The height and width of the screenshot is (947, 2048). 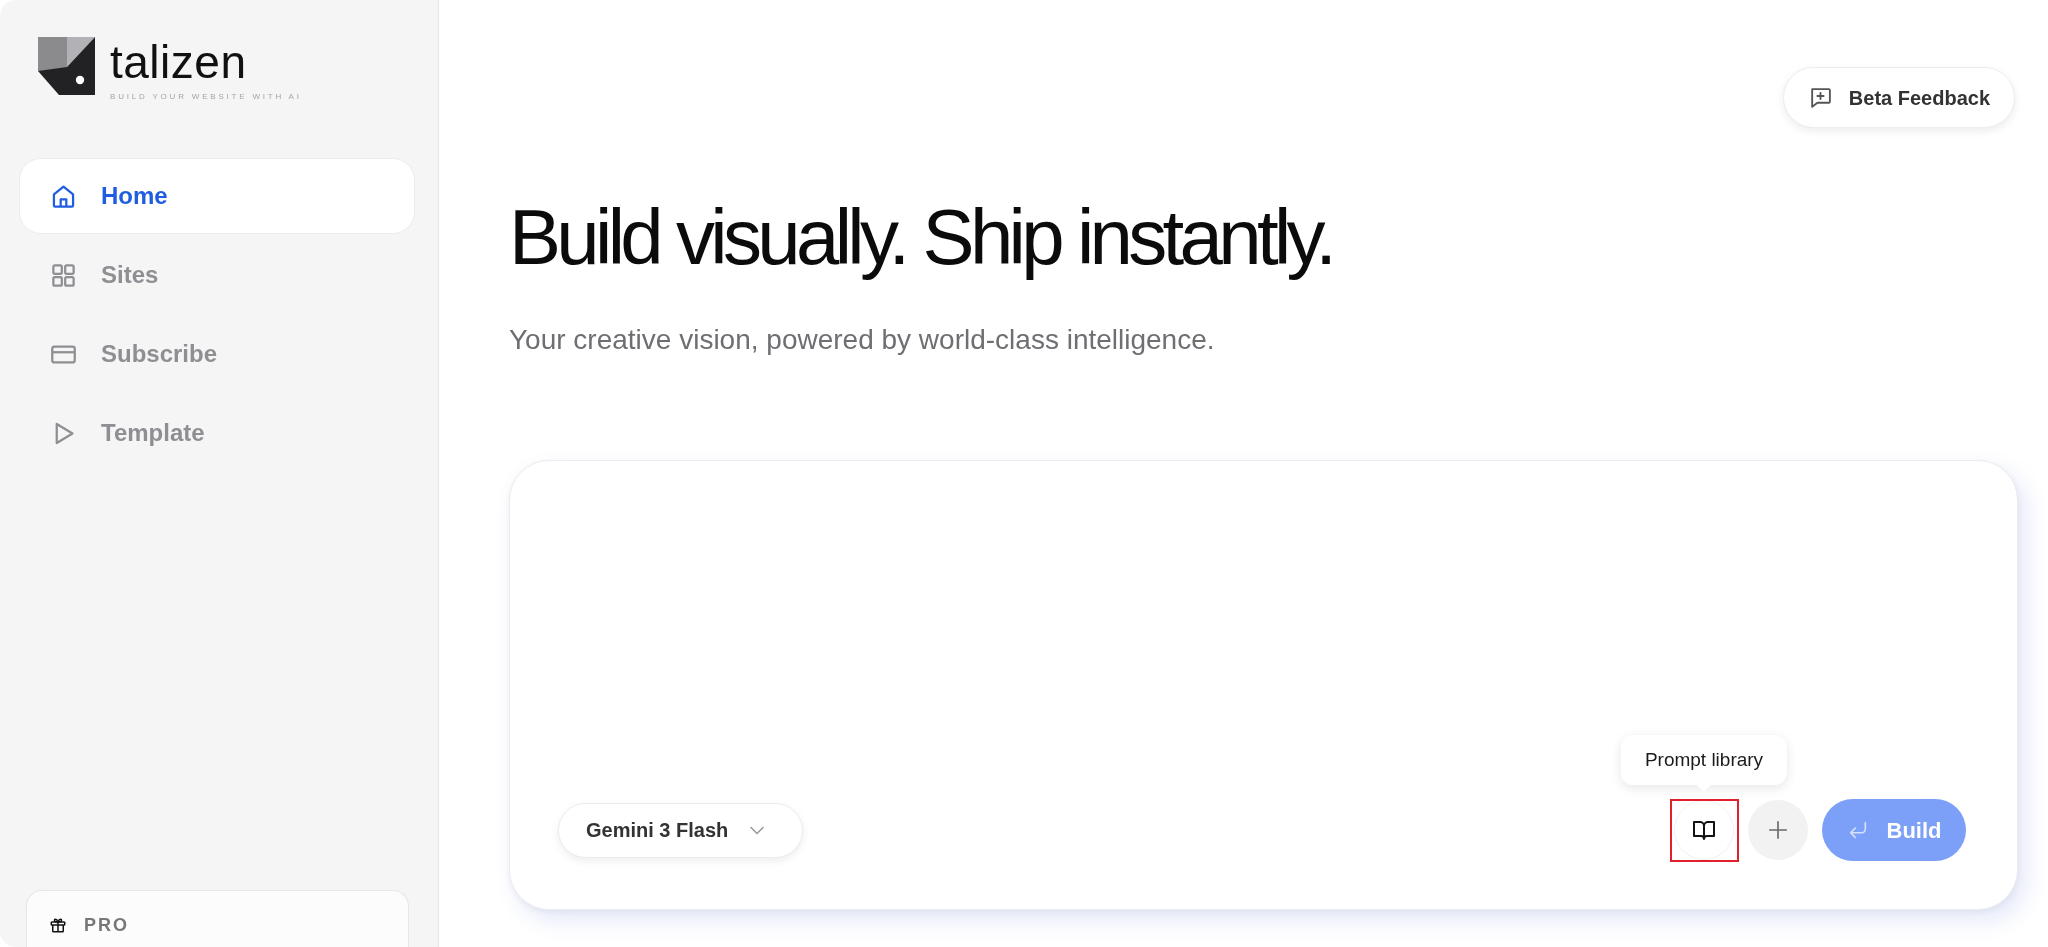 I want to click on sidebar-item: Home, so click(x=217, y=196).